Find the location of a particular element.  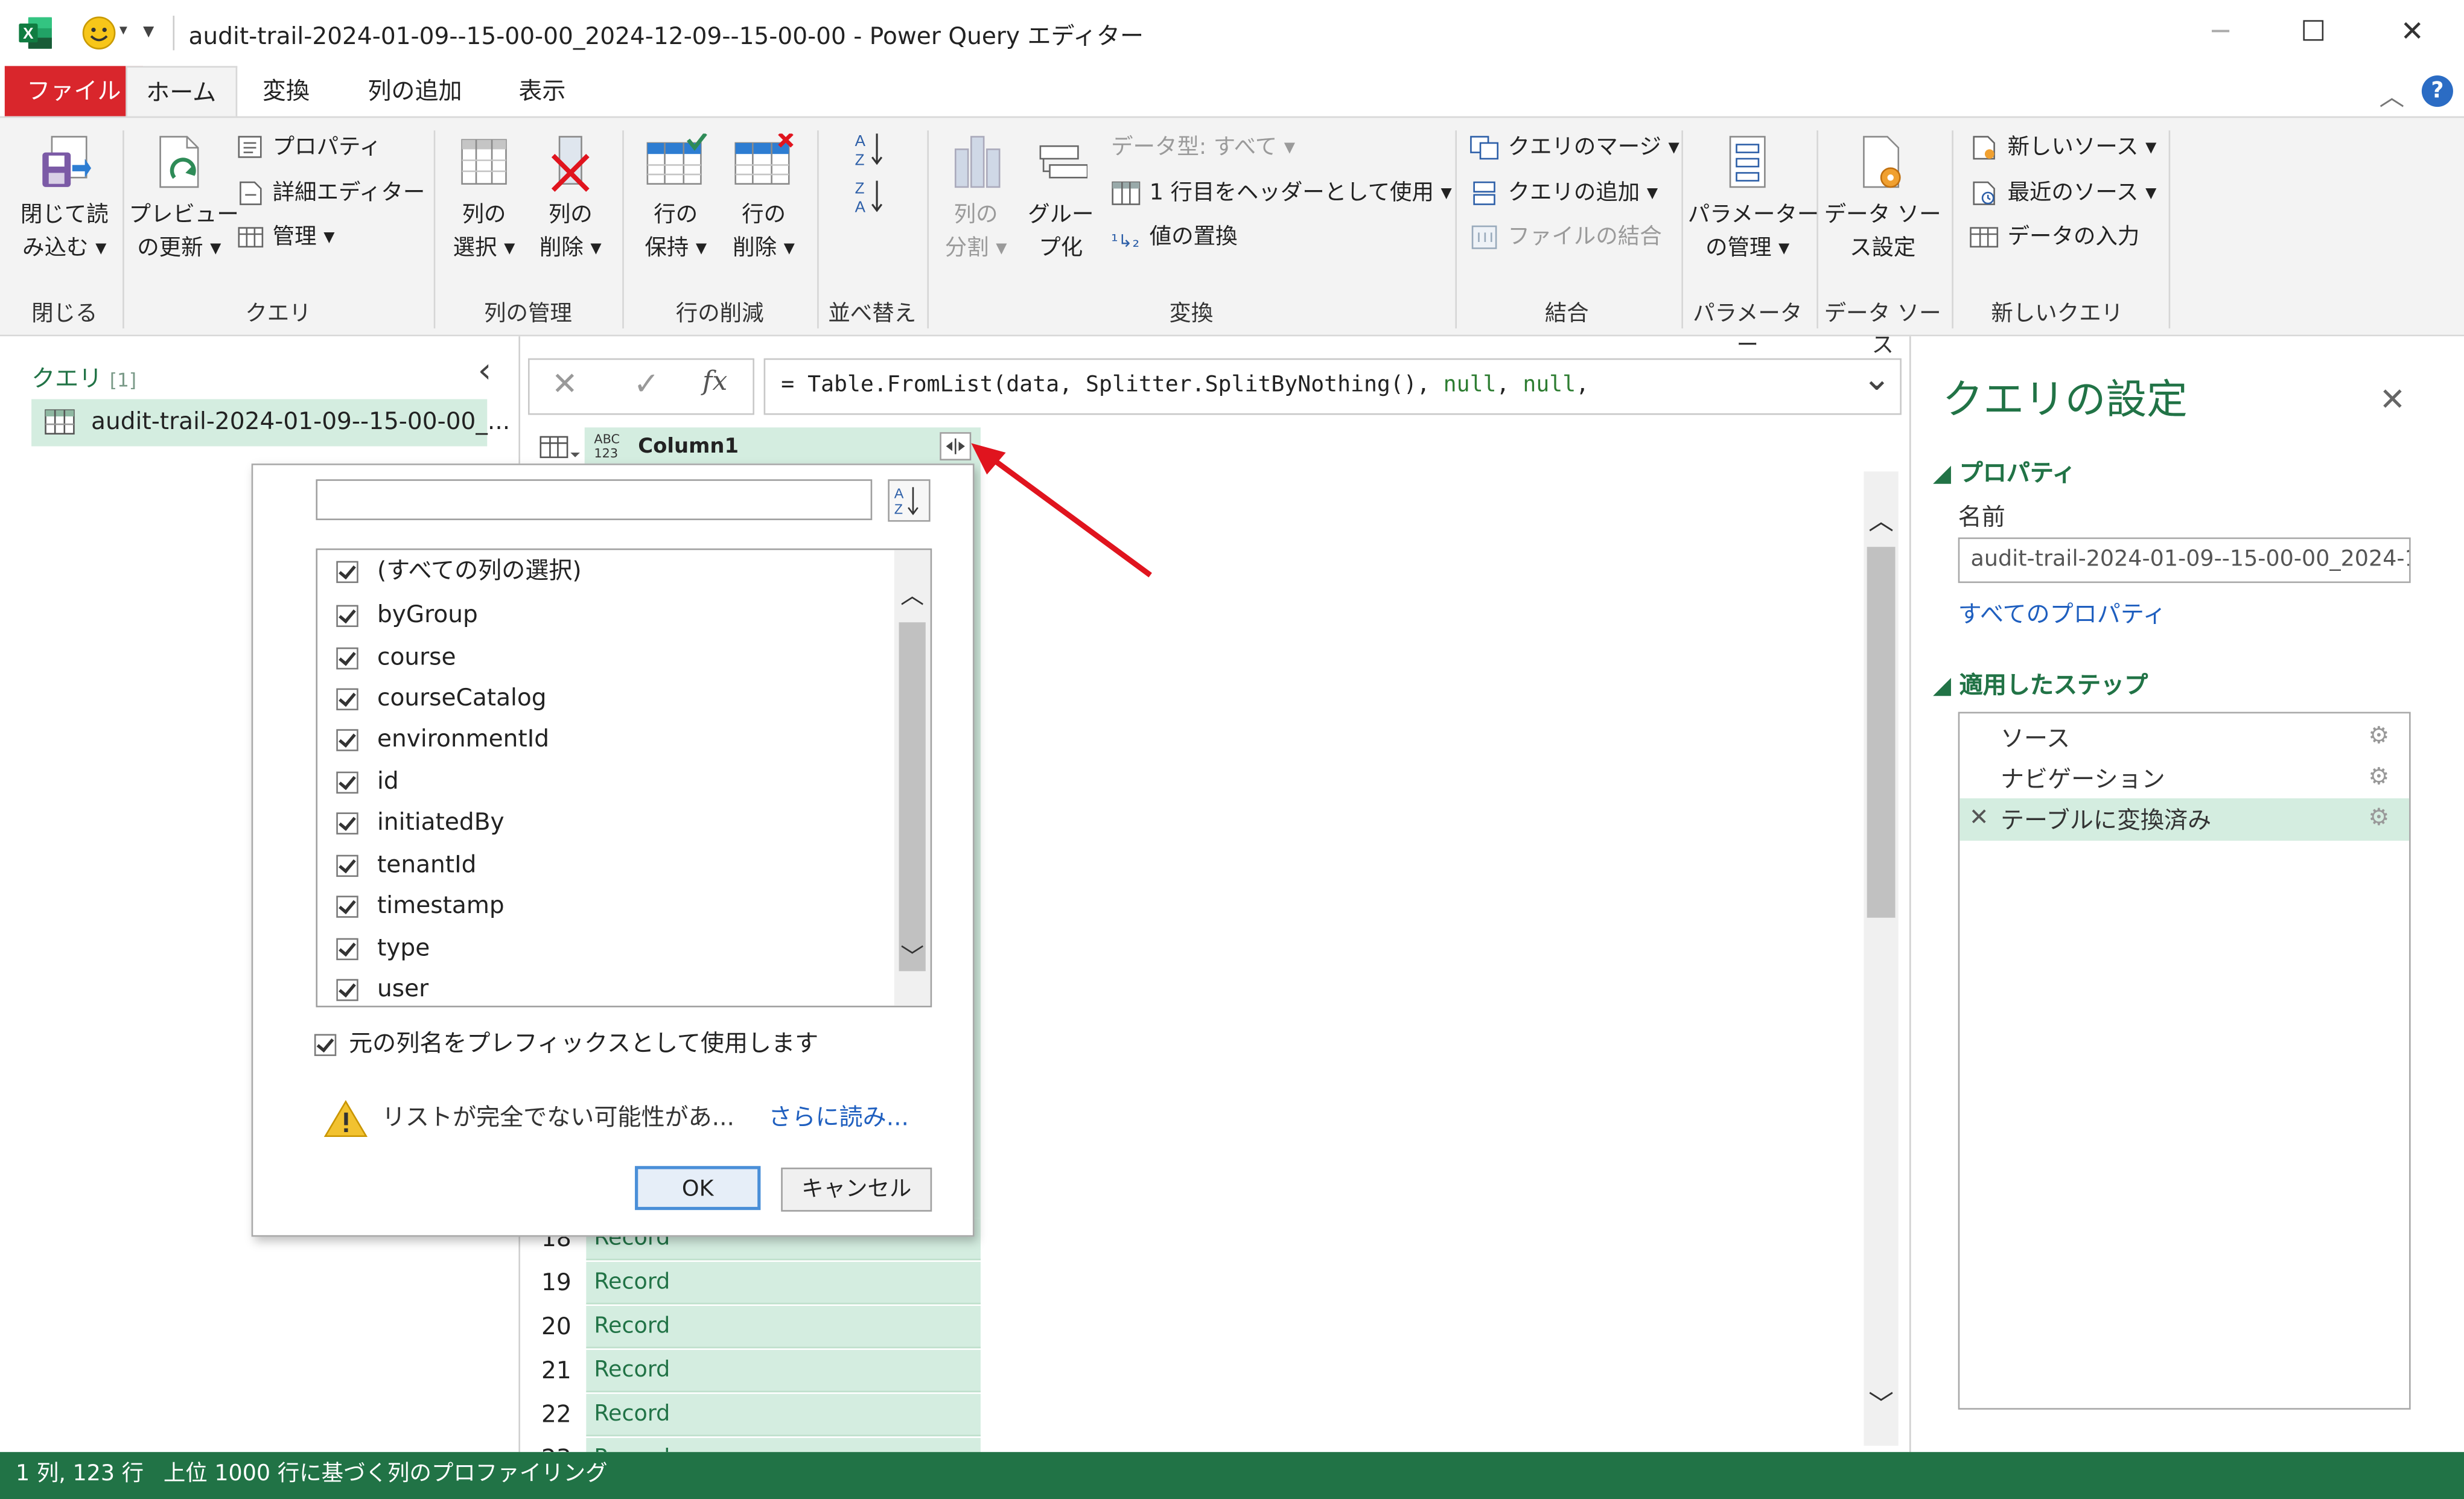

step-item-navigation: ナビゲーション ⚙ is located at coordinates (2184, 778).